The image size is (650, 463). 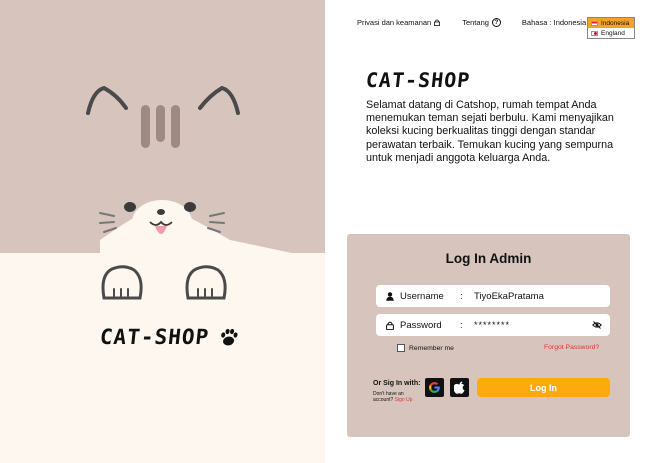 I want to click on left-paw, so click(x=122, y=282).